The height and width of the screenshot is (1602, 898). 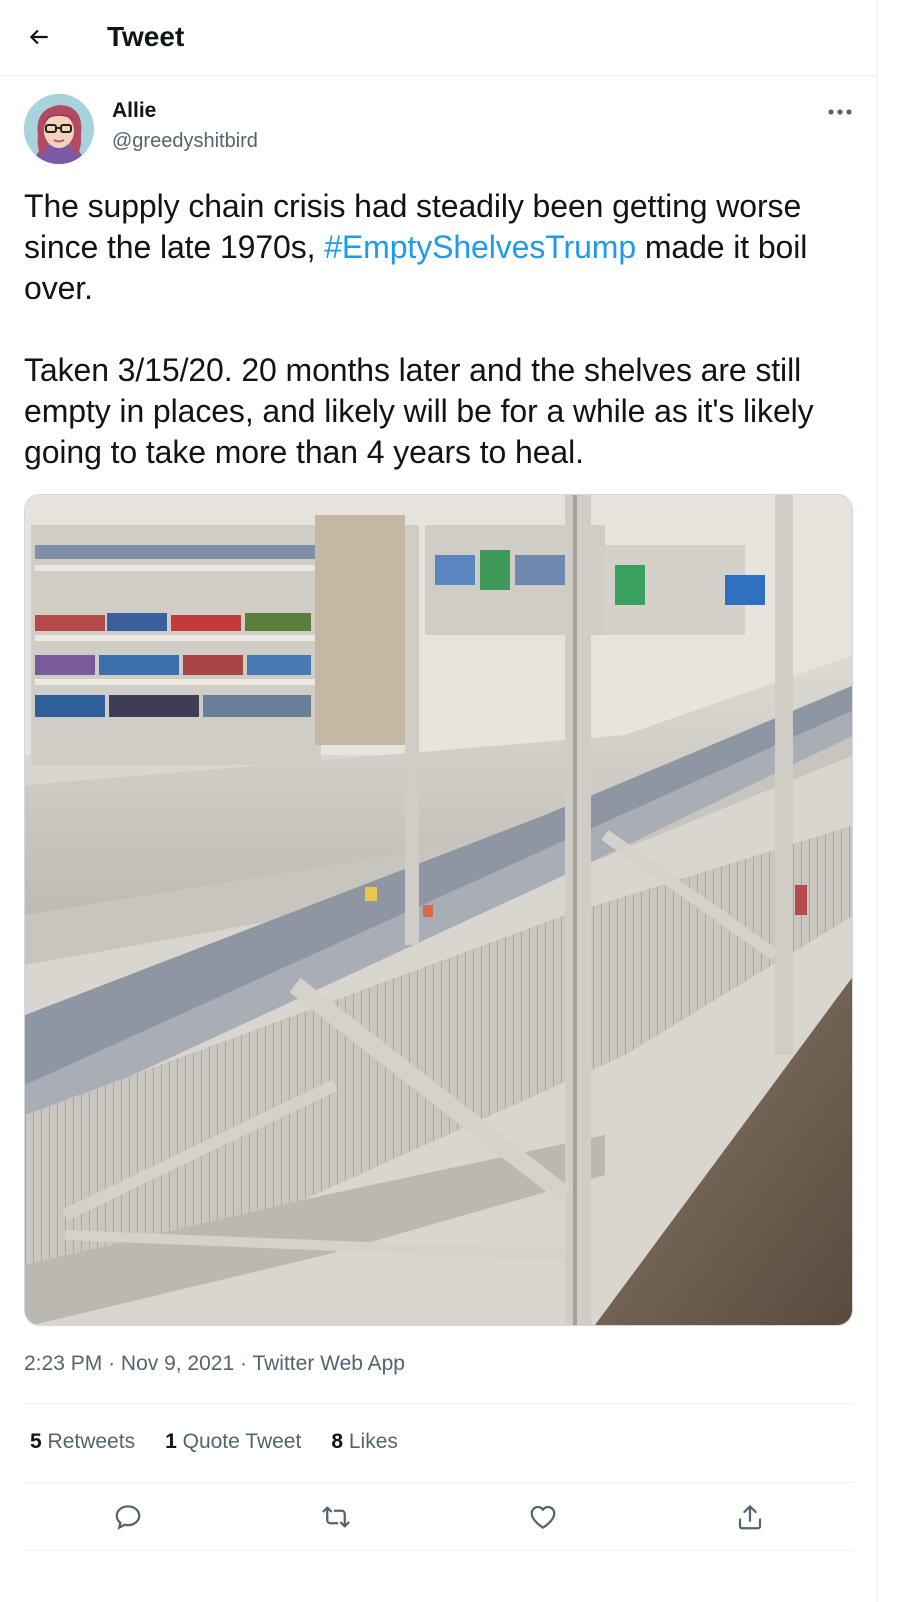 I want to click on tweet-actions-bar, so click(x=439, y=1517).